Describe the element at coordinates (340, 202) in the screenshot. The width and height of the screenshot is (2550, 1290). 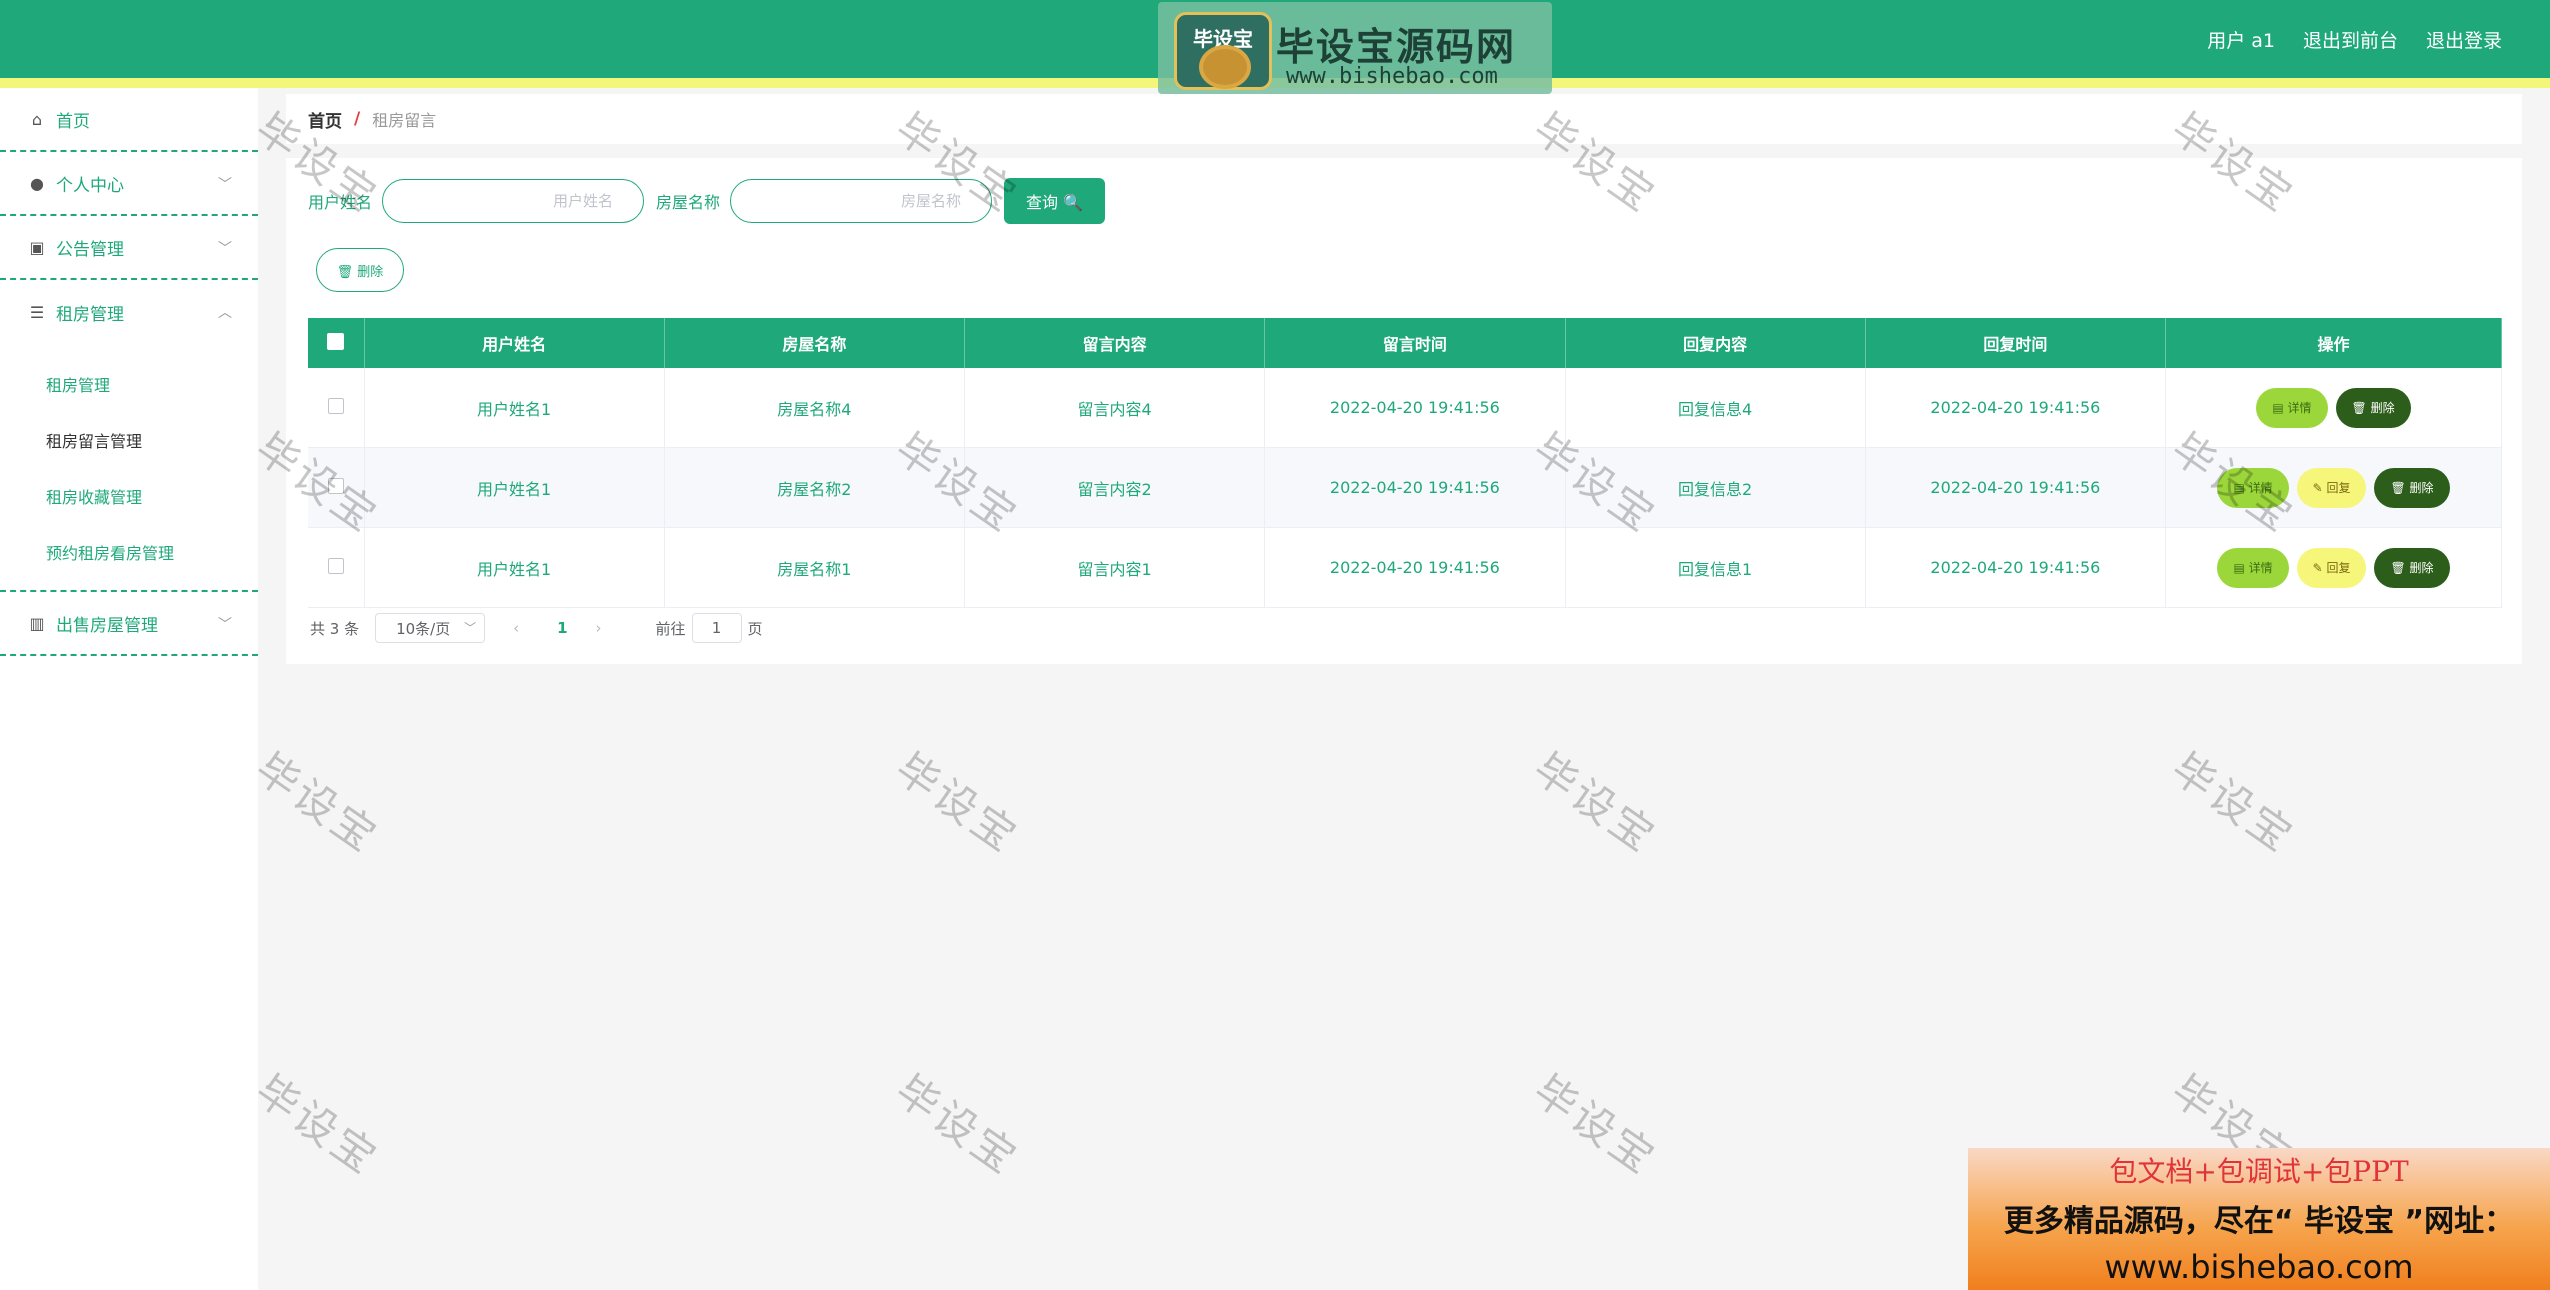
I see `user-name-label: 用户姓名` at that location.